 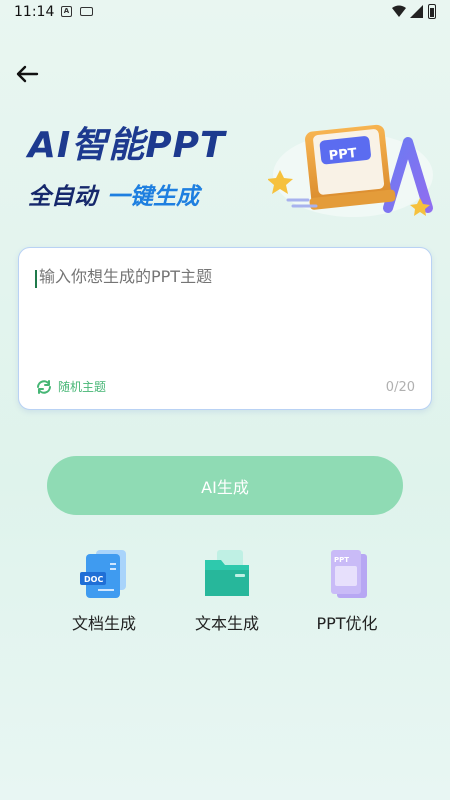 I want to click on keyboard-icon, so click(x=86, y=11).